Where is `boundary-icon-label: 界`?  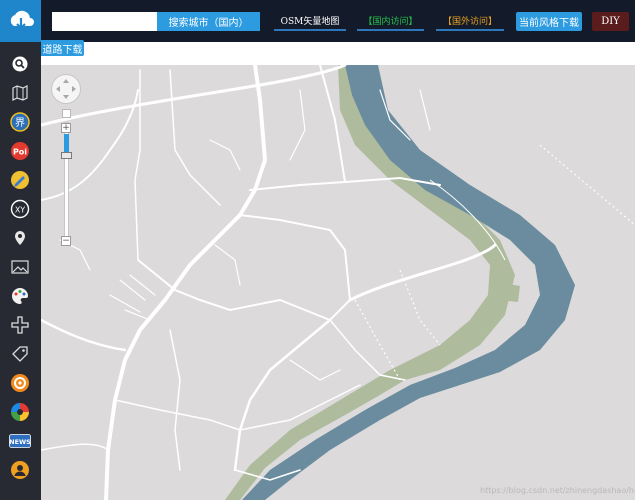 boundary-icon-label: 界 is located at coordinates (20, 123).